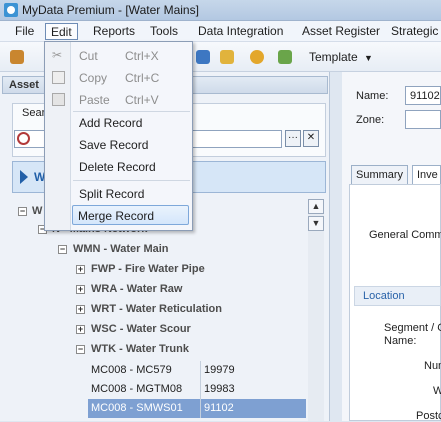  Describe the element at coordinates (24, 31) in the screenshot. I see `menu-file: File` at that location.